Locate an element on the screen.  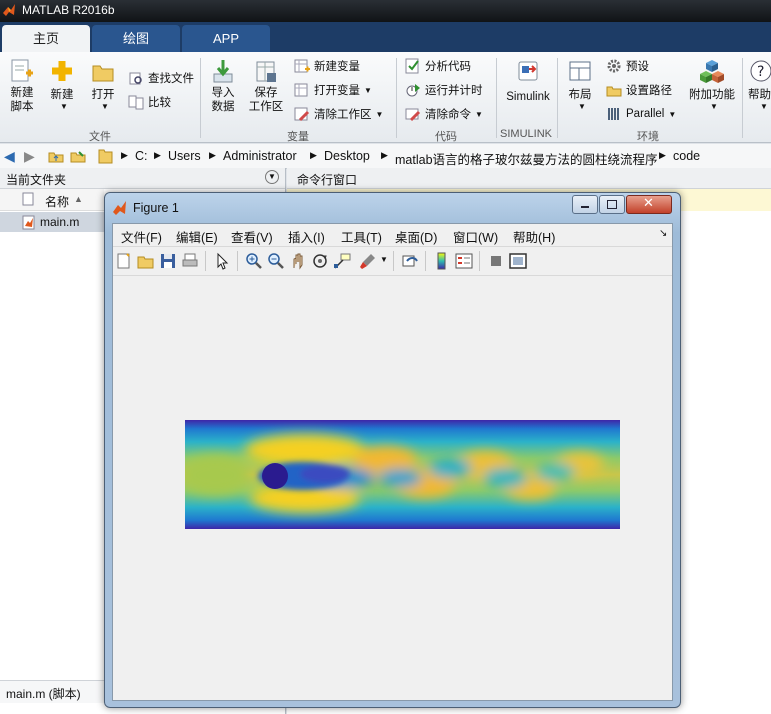
set-path-label: 设置路径 is located at coordinates (649, 91).